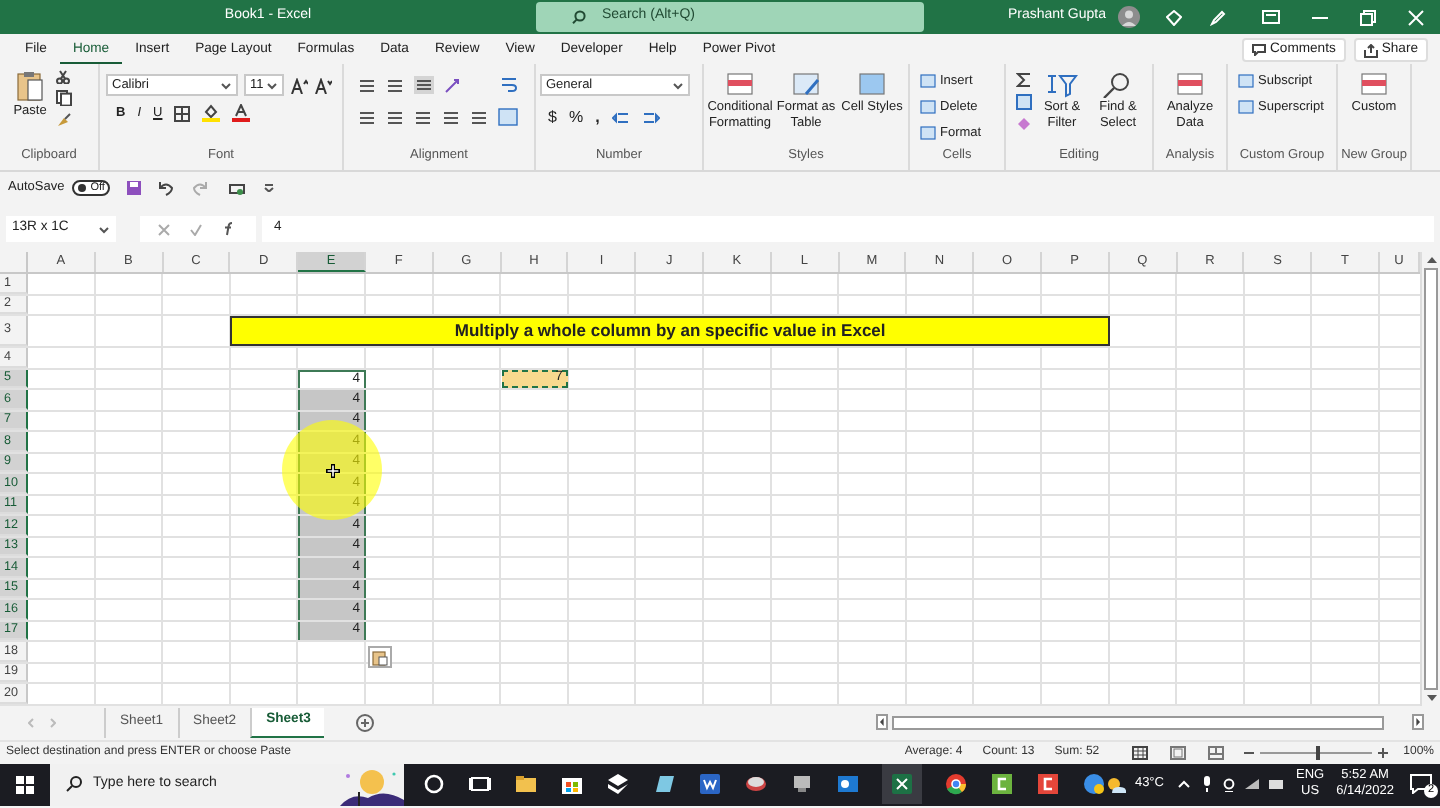 This screenshot has height=808, width=1440. I want to click on comment-icon, so click(1259, 50).